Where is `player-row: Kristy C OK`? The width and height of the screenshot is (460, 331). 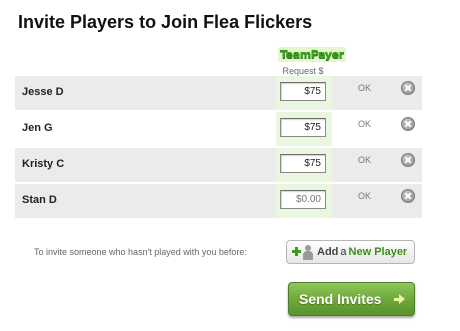
player-row: Kristy C OK is located at coordinates (218, 165).